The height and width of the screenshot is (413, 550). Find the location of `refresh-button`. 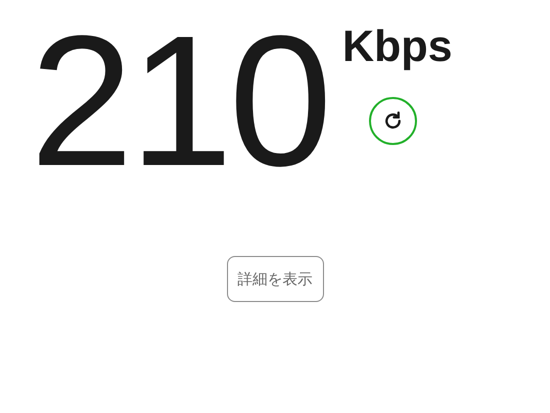

refresh-button is located at coordinates (393, 121).